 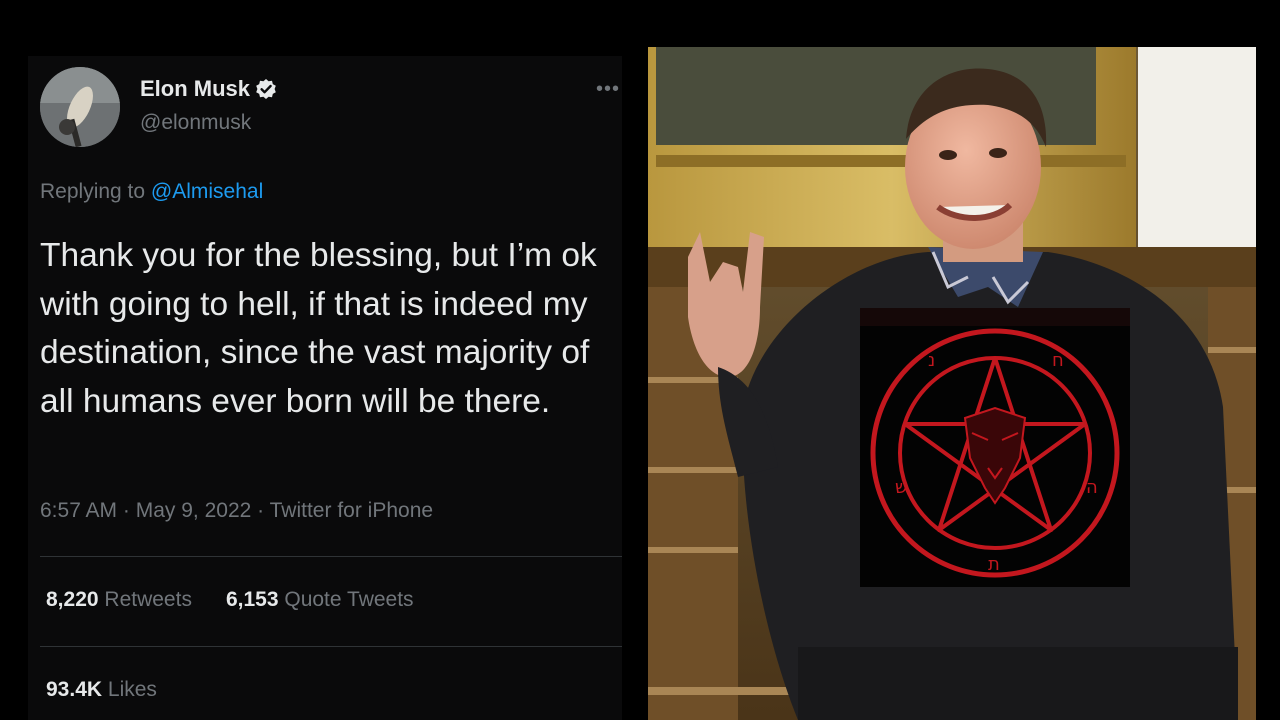 What do you see at coordinates (194, 510) in the screenshot?
I see `tweet-date: May 9, 2022` at bounding box center [194, 510].